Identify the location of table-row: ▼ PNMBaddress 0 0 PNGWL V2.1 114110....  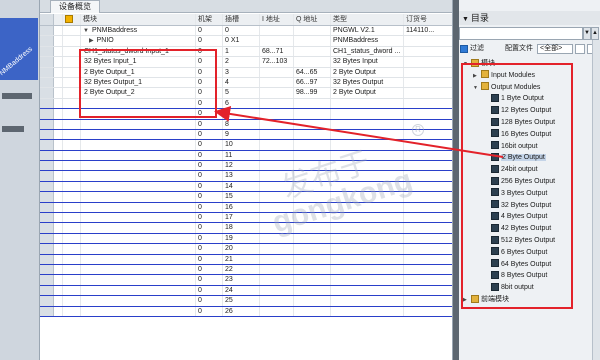
(246, 31).